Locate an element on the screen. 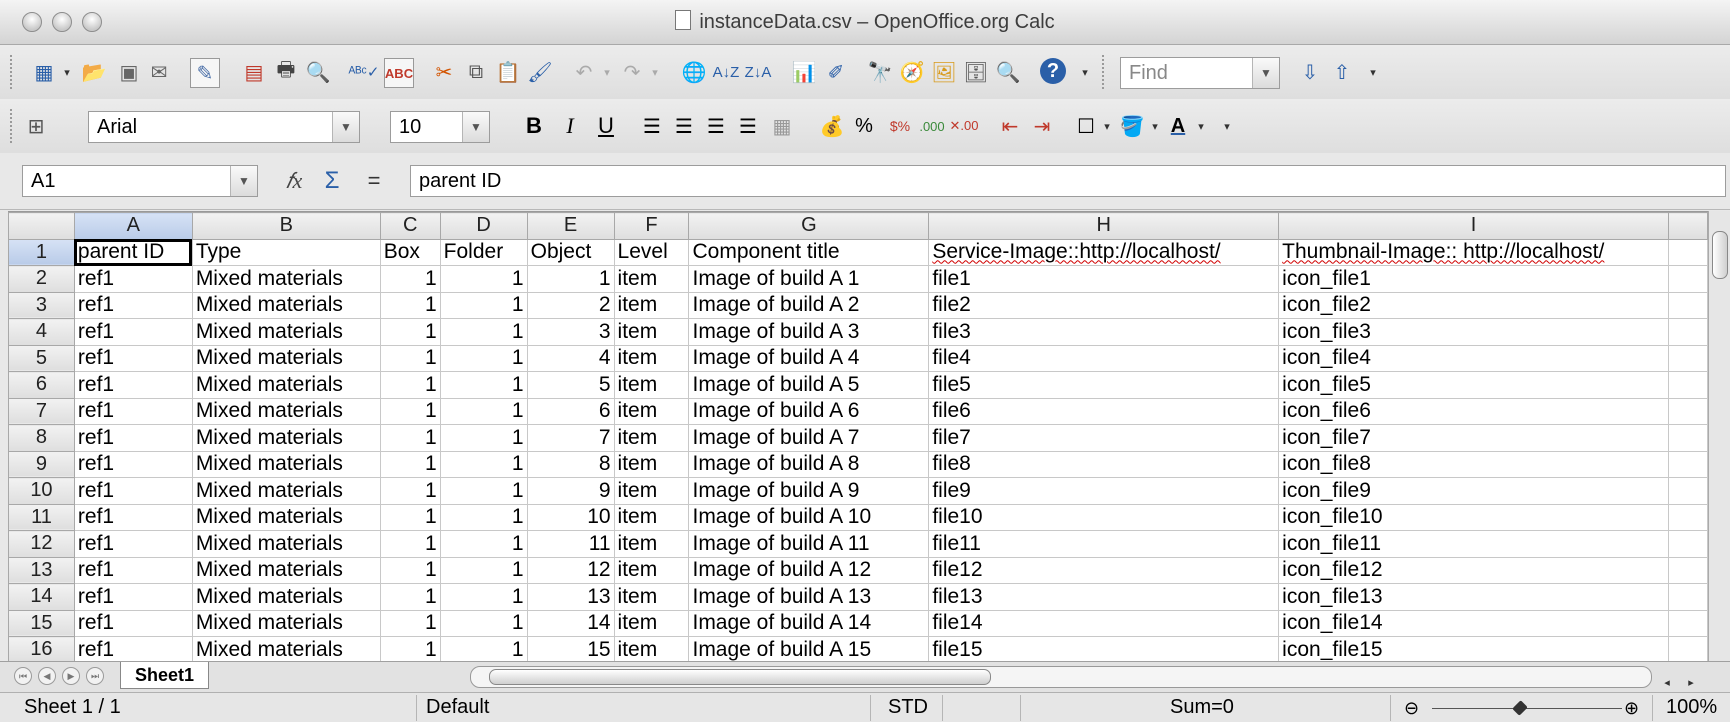 This screenshot has width=1730, height=722. cell: Component title is located at coordinates (809, 252).